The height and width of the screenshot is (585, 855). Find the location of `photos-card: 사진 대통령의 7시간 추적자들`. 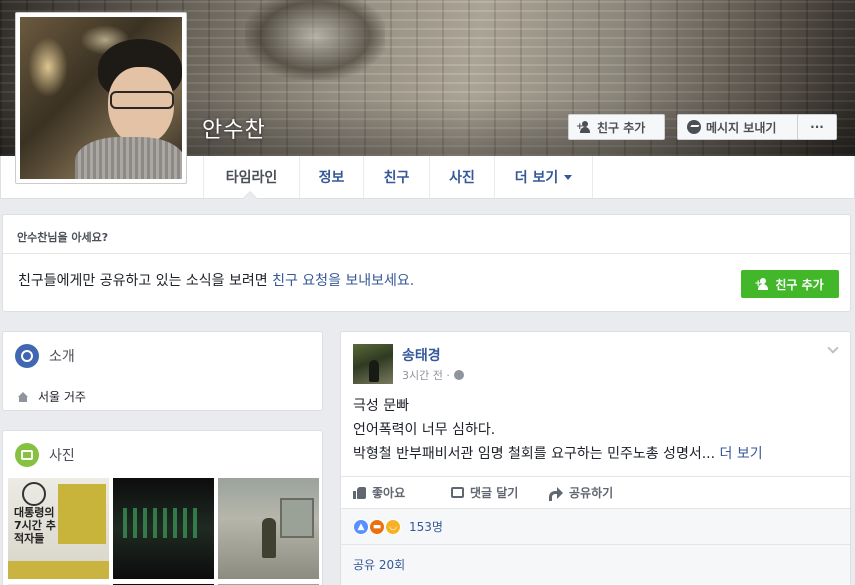

photos-card: 사진 대통령의 7시간 추적자들 is located at coordinates (162, 507).